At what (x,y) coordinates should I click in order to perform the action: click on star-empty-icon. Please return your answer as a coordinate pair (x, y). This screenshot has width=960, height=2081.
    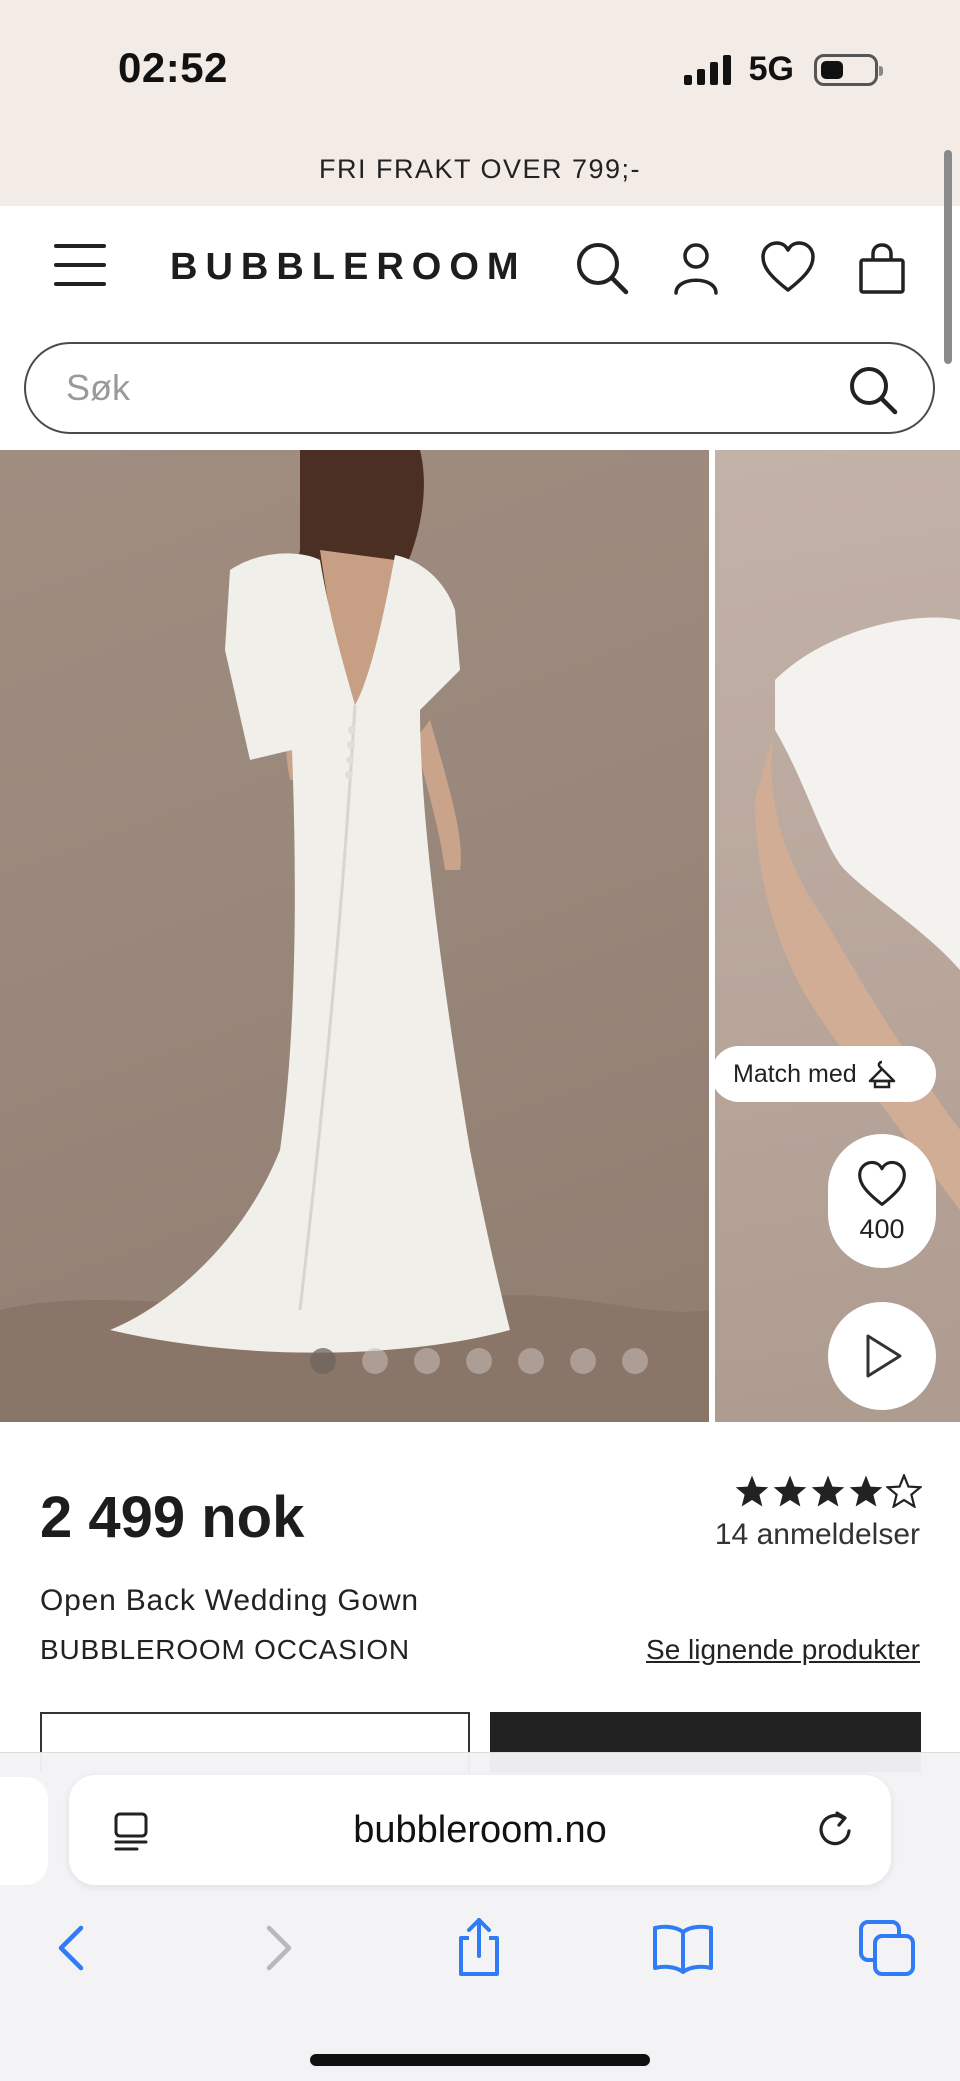
    Looking at the image, I should click on (904, 1491).